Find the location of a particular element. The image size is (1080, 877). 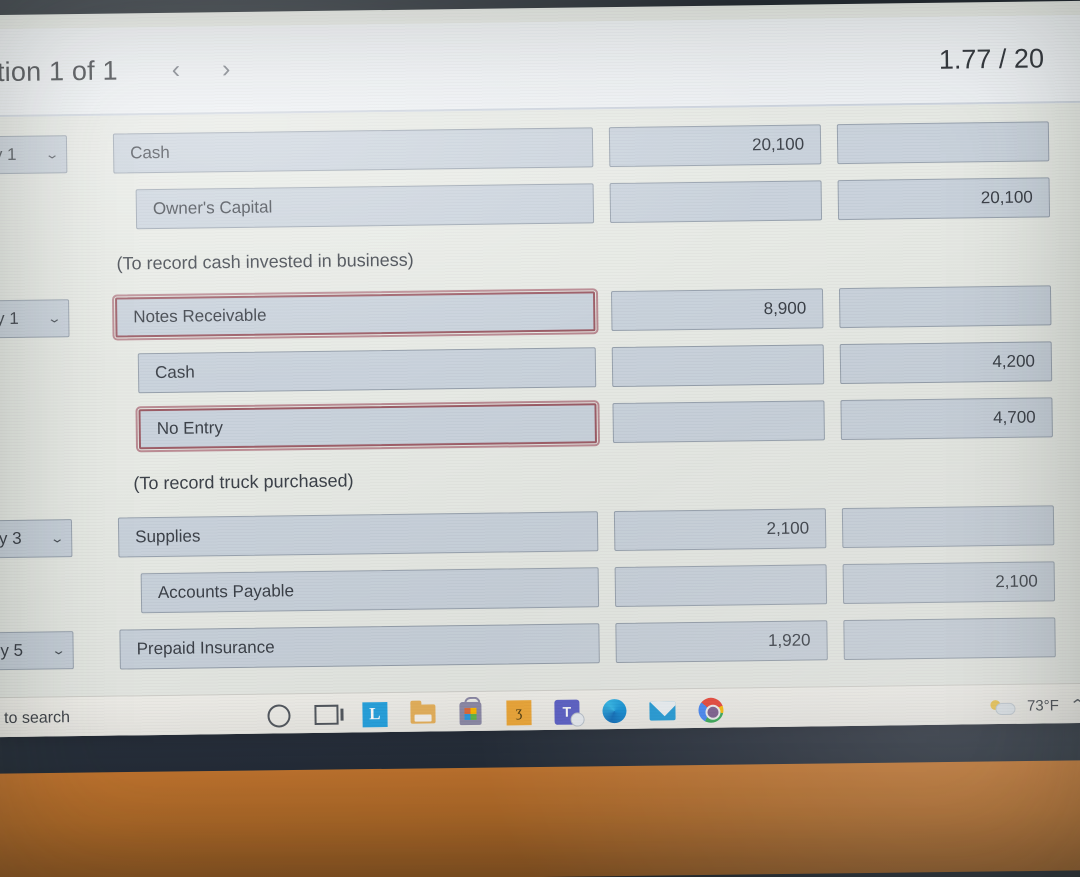

show-hidden-icons-chevron-up-icon: ⌃ is located at coordinates (1074, 705).